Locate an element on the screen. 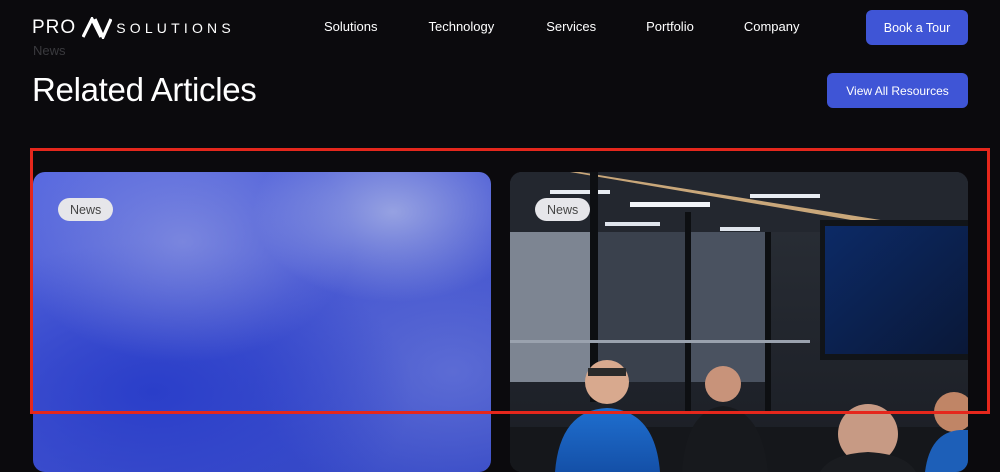 Image resolution: width=1000 pixels, height=472 pixels. nav-company: Company is located at coordinates (772, 26).